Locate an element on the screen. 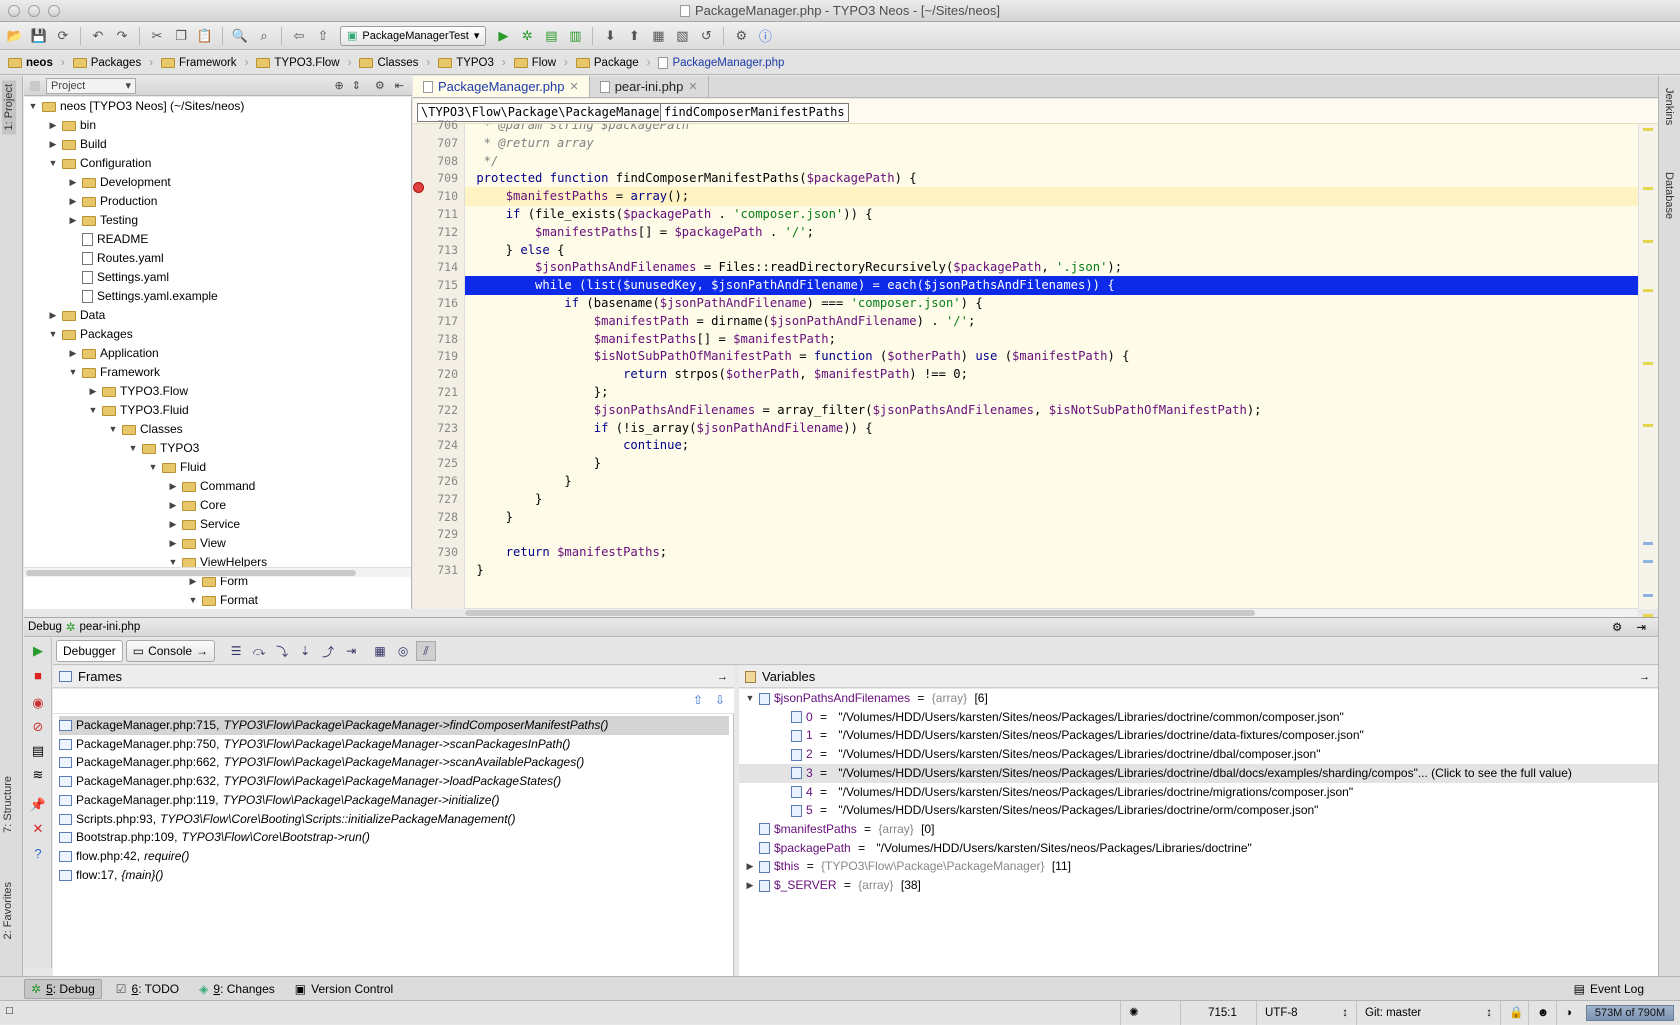 The height and width of the screenshot is (1025, 1680). inspector-icon: ✺ is located at coordinates (1140, 1013).